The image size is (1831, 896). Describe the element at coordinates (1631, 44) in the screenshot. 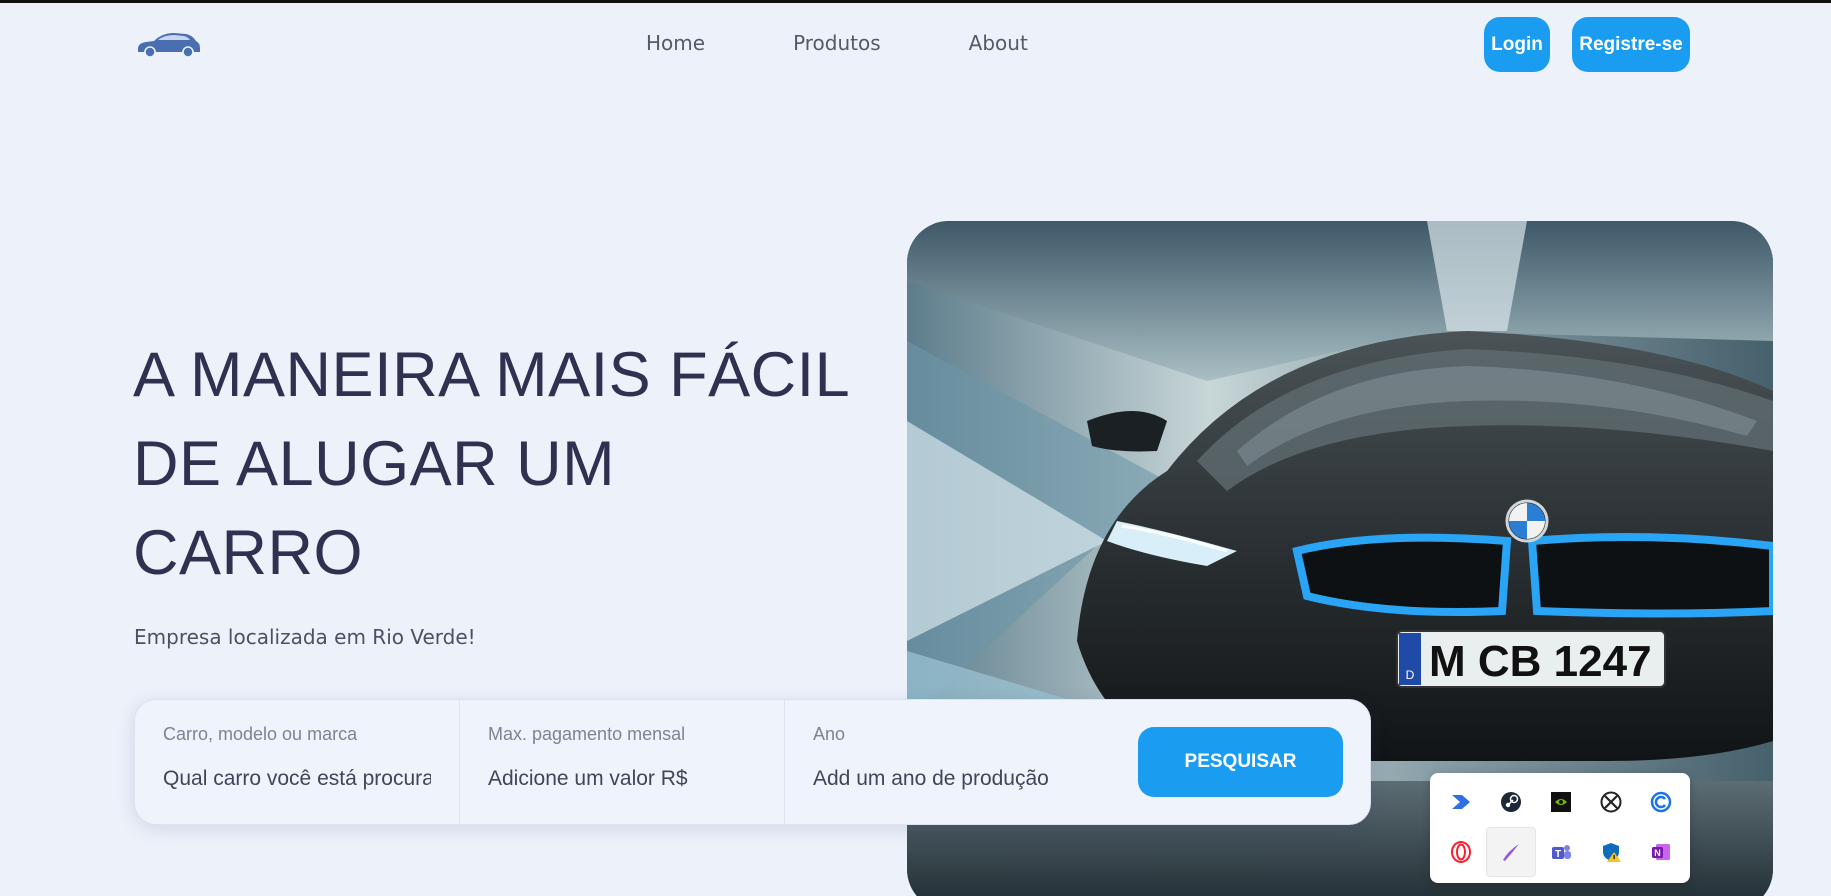

I see `register-button: Registre-se` at that location.